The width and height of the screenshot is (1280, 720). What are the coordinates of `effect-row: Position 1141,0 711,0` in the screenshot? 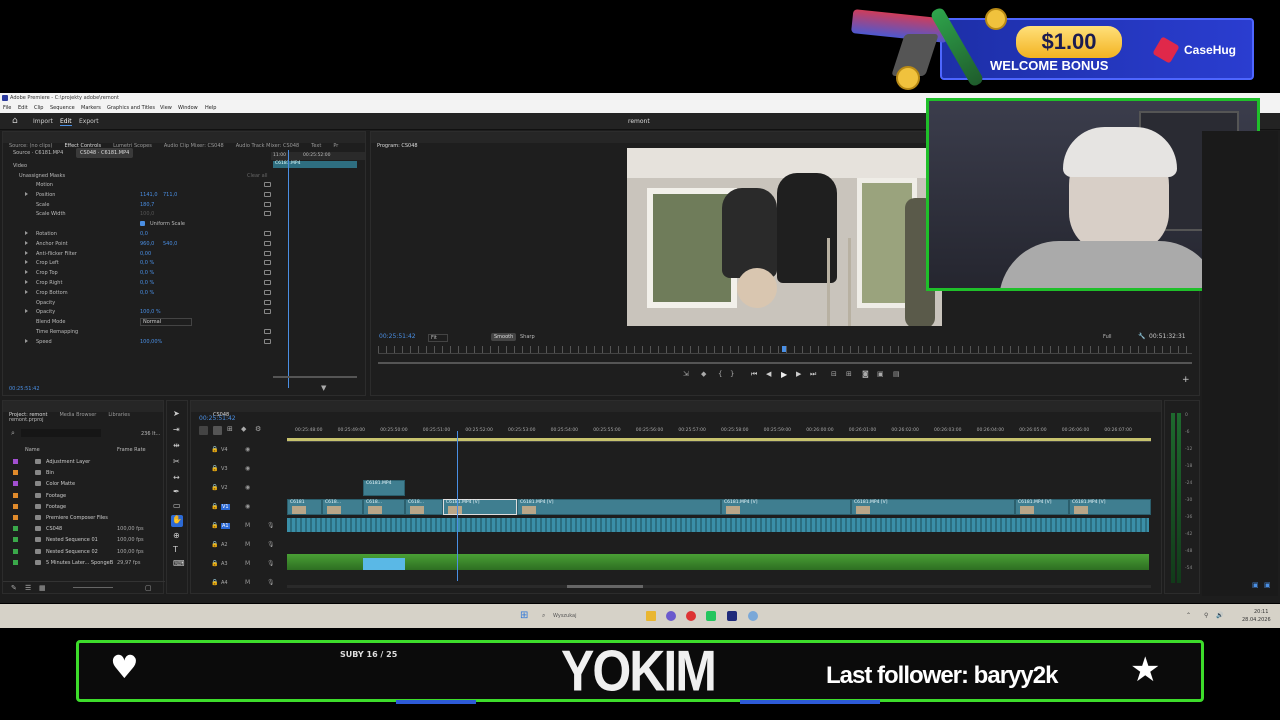 It's located at (138, 195).